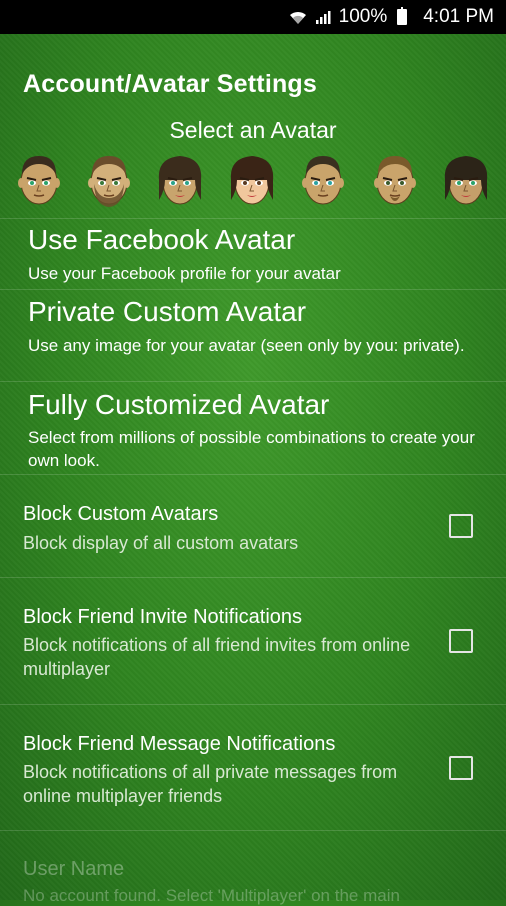 The image size is (506, 906). What do you see at coordinates (297, 17) in the screenshot?
I see `wifi-icon` at bounding box center [297, 17].